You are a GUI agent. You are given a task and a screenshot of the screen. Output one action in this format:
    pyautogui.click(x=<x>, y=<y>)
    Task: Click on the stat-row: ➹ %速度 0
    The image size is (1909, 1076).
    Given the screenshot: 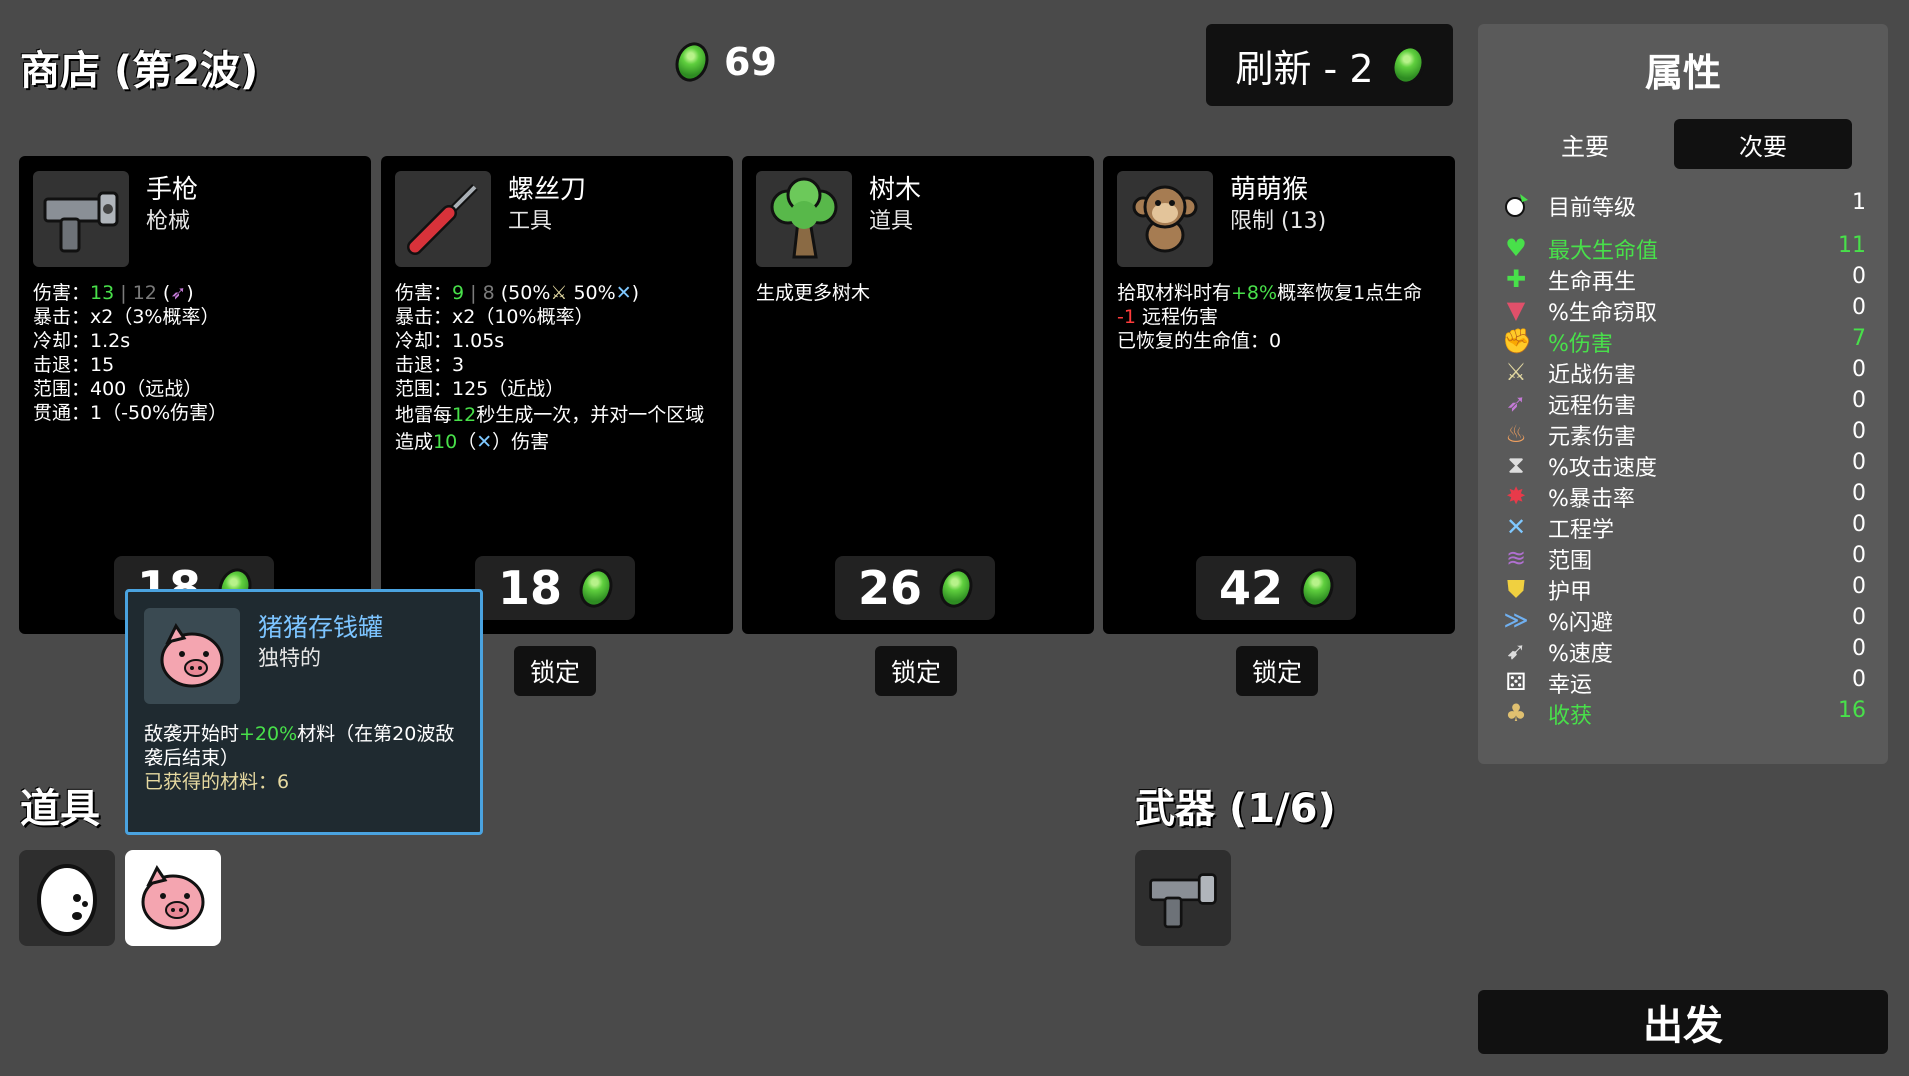 What is the action you would take?
    pyautogui.click(x=1683, y=651)
    